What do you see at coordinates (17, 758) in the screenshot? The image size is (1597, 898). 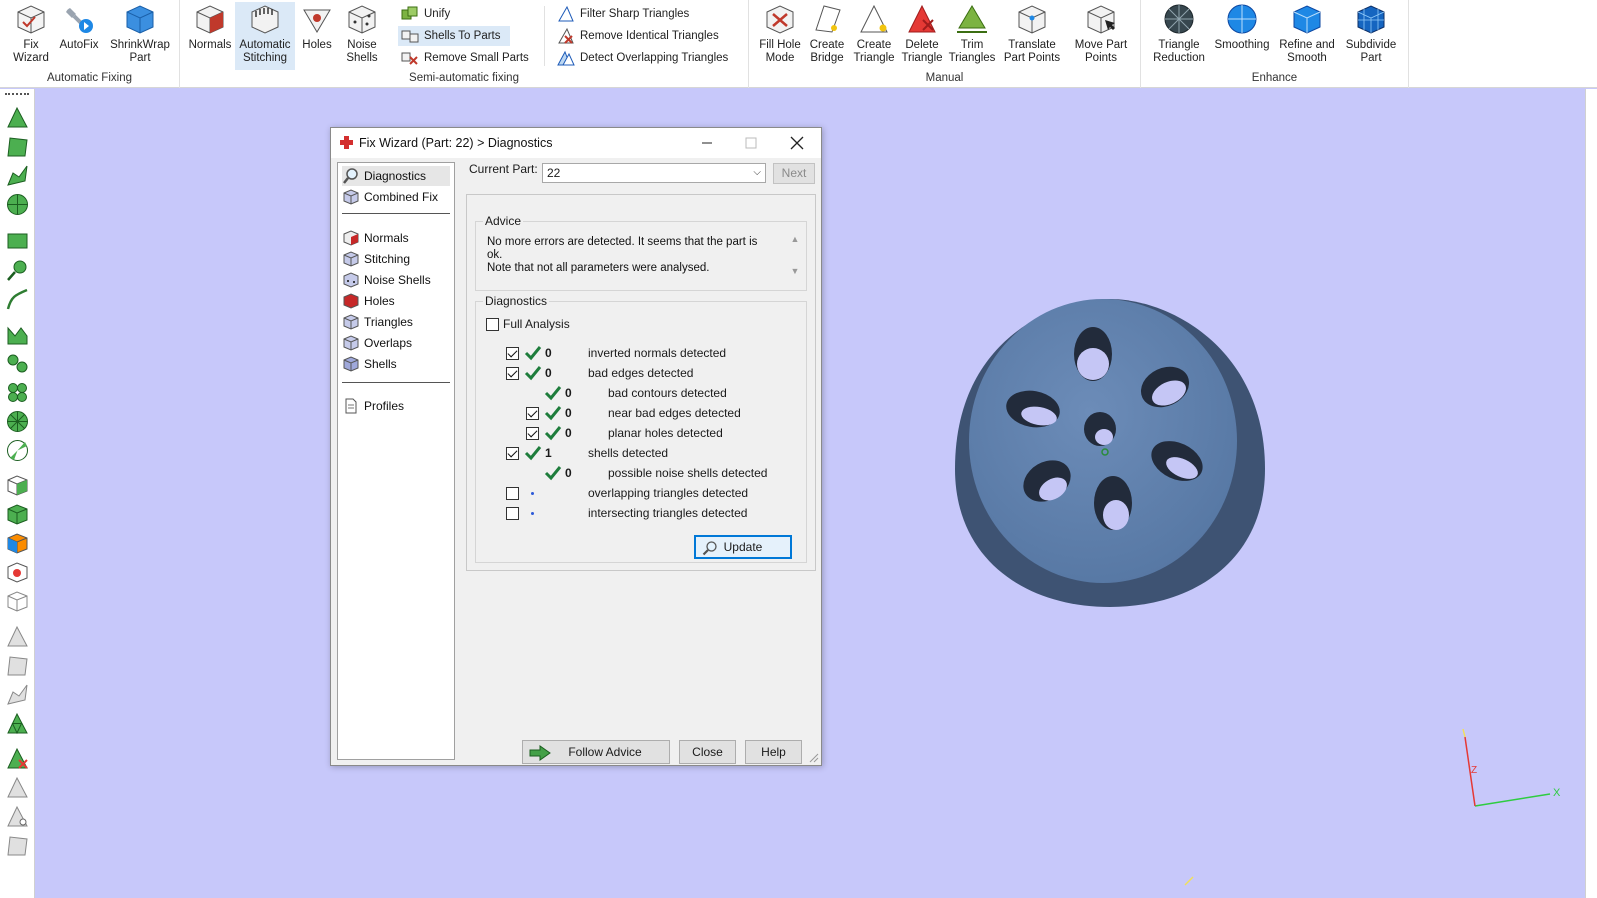 I see `unmark-tool` at bounding box center [17, 758].